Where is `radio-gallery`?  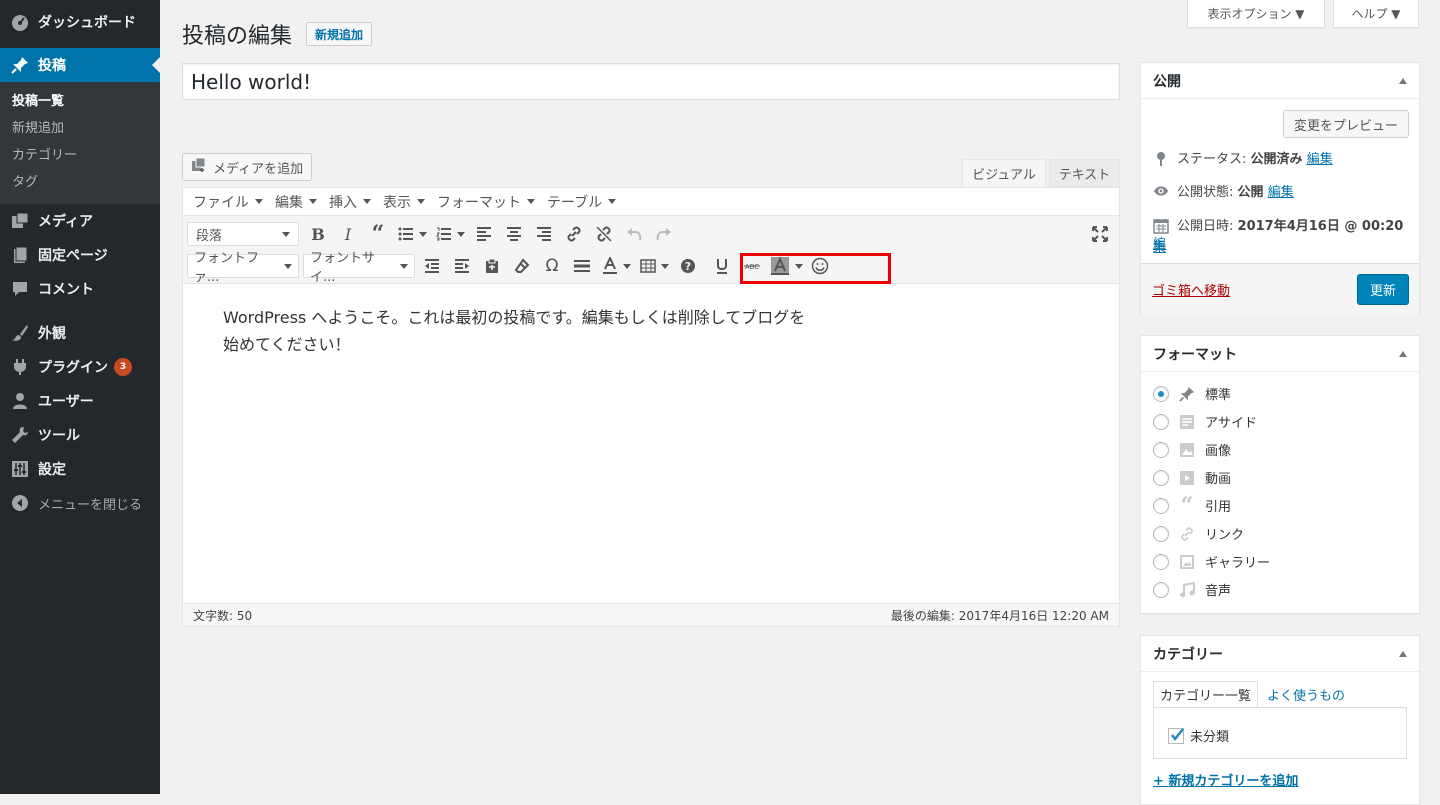 radio-gallery is located at coordinates (1161, 561).